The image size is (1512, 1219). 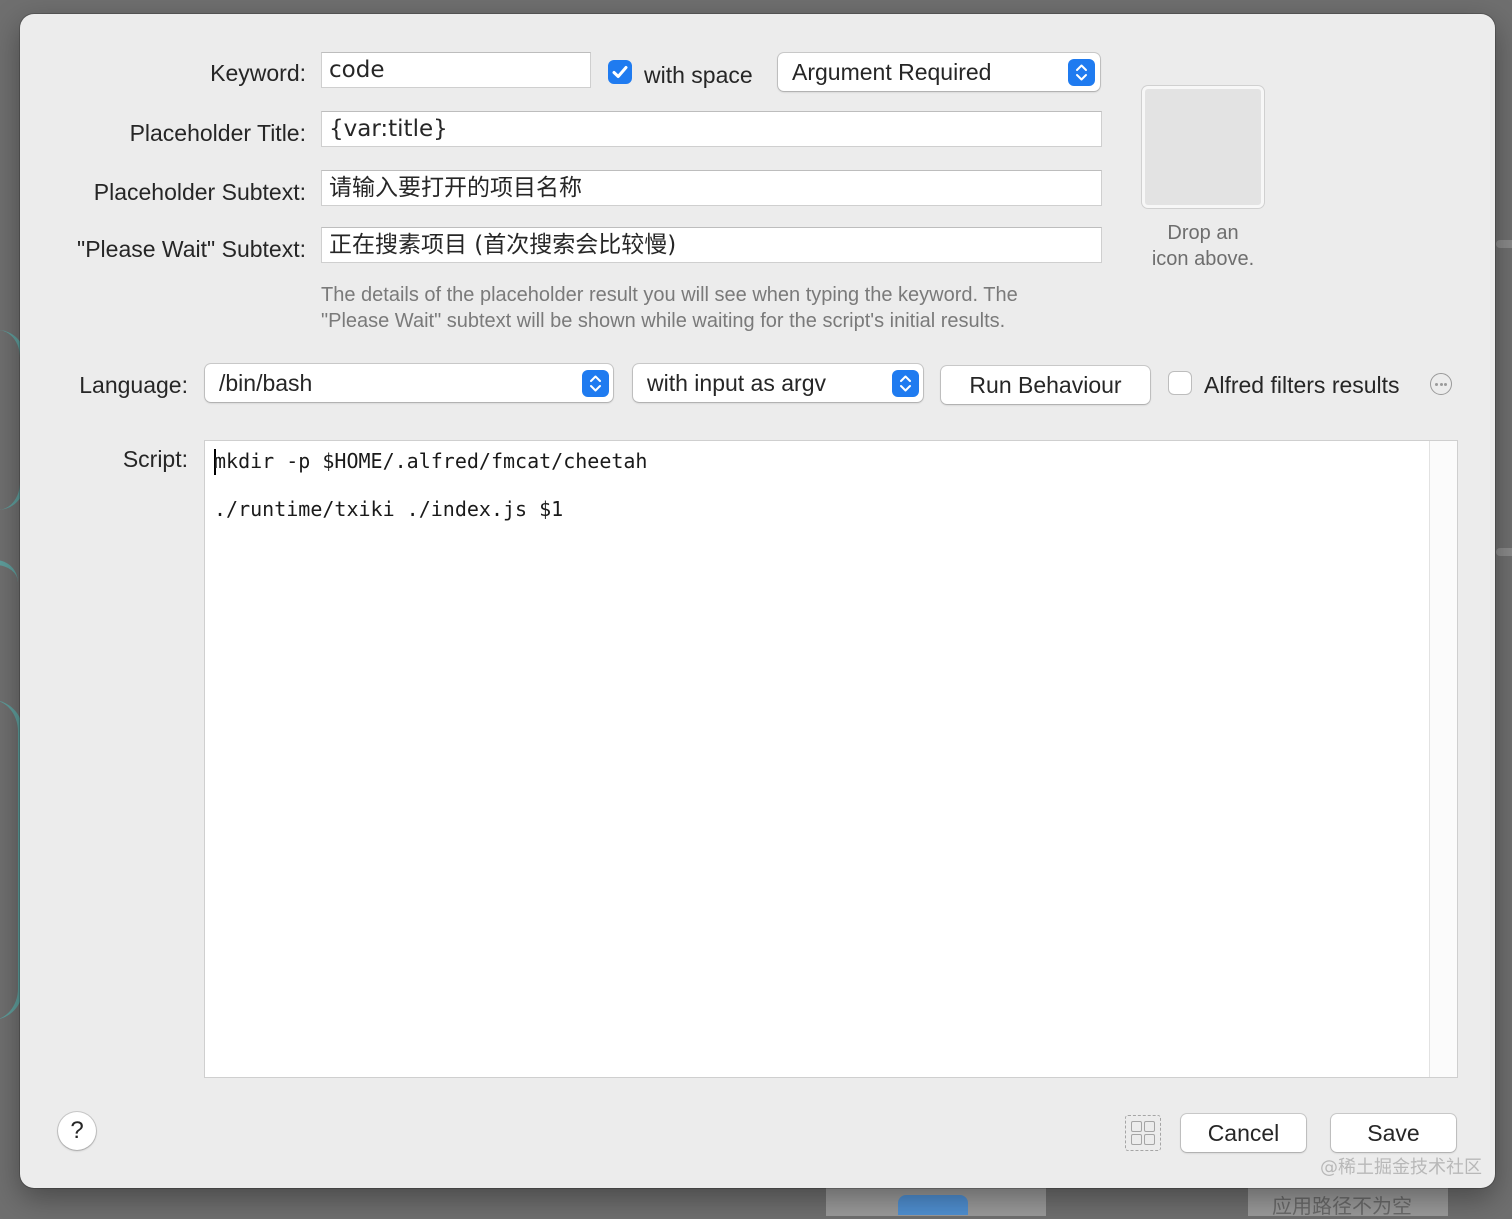 What do you see at coordinates (1203, 259) in the screenshot?
I see `icon-hint-line: icon above.` at bounding box center [1203, 259].